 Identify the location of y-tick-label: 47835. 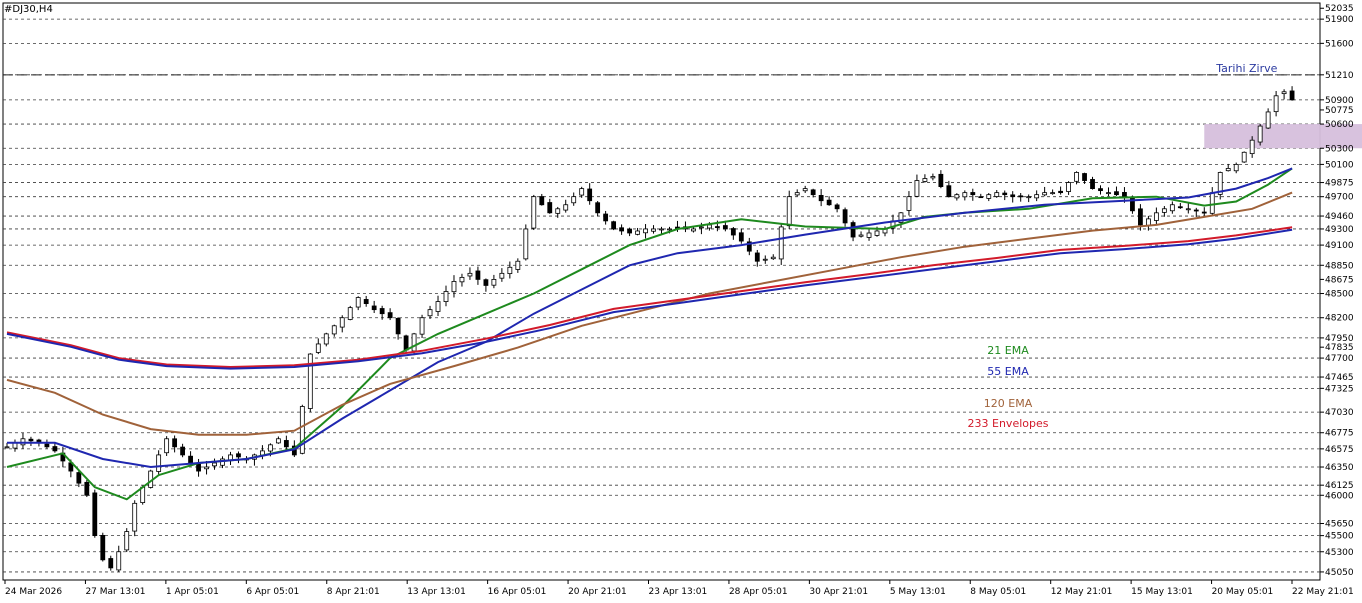
(1339, 348).